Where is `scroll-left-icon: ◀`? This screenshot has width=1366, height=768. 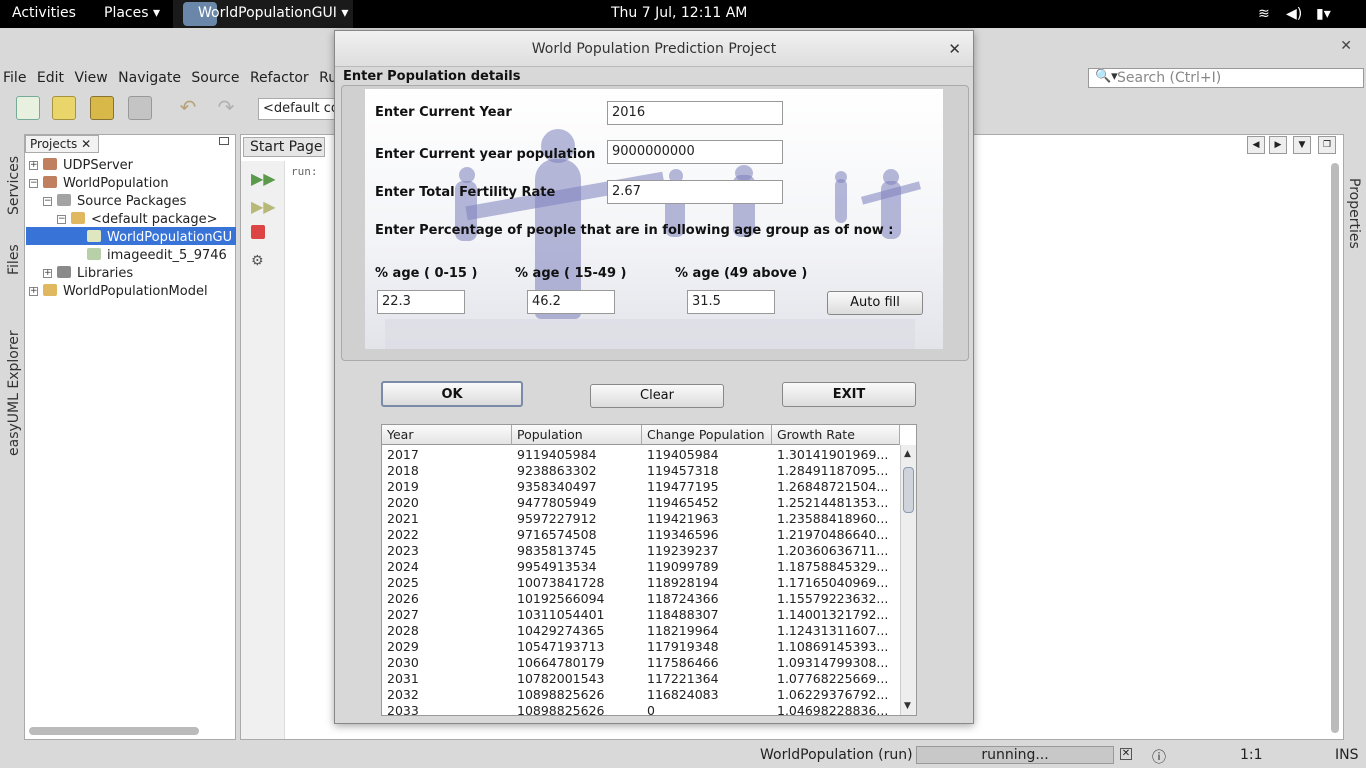 scroll-left-icon: ◀ is located at coordinates (1256, 145).